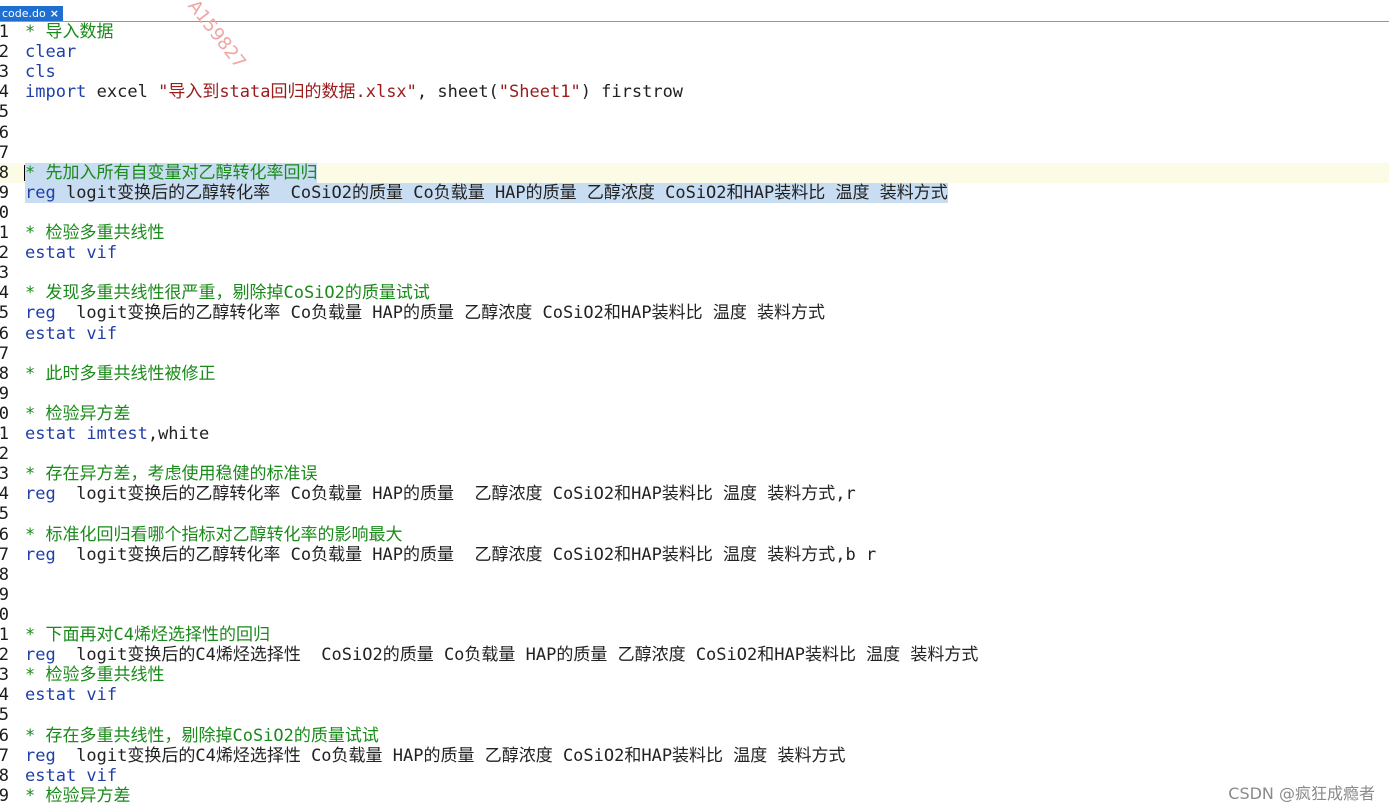 This screenshot has width=1389, height=810. I want to click on code-line: 10, so click(694, 213).